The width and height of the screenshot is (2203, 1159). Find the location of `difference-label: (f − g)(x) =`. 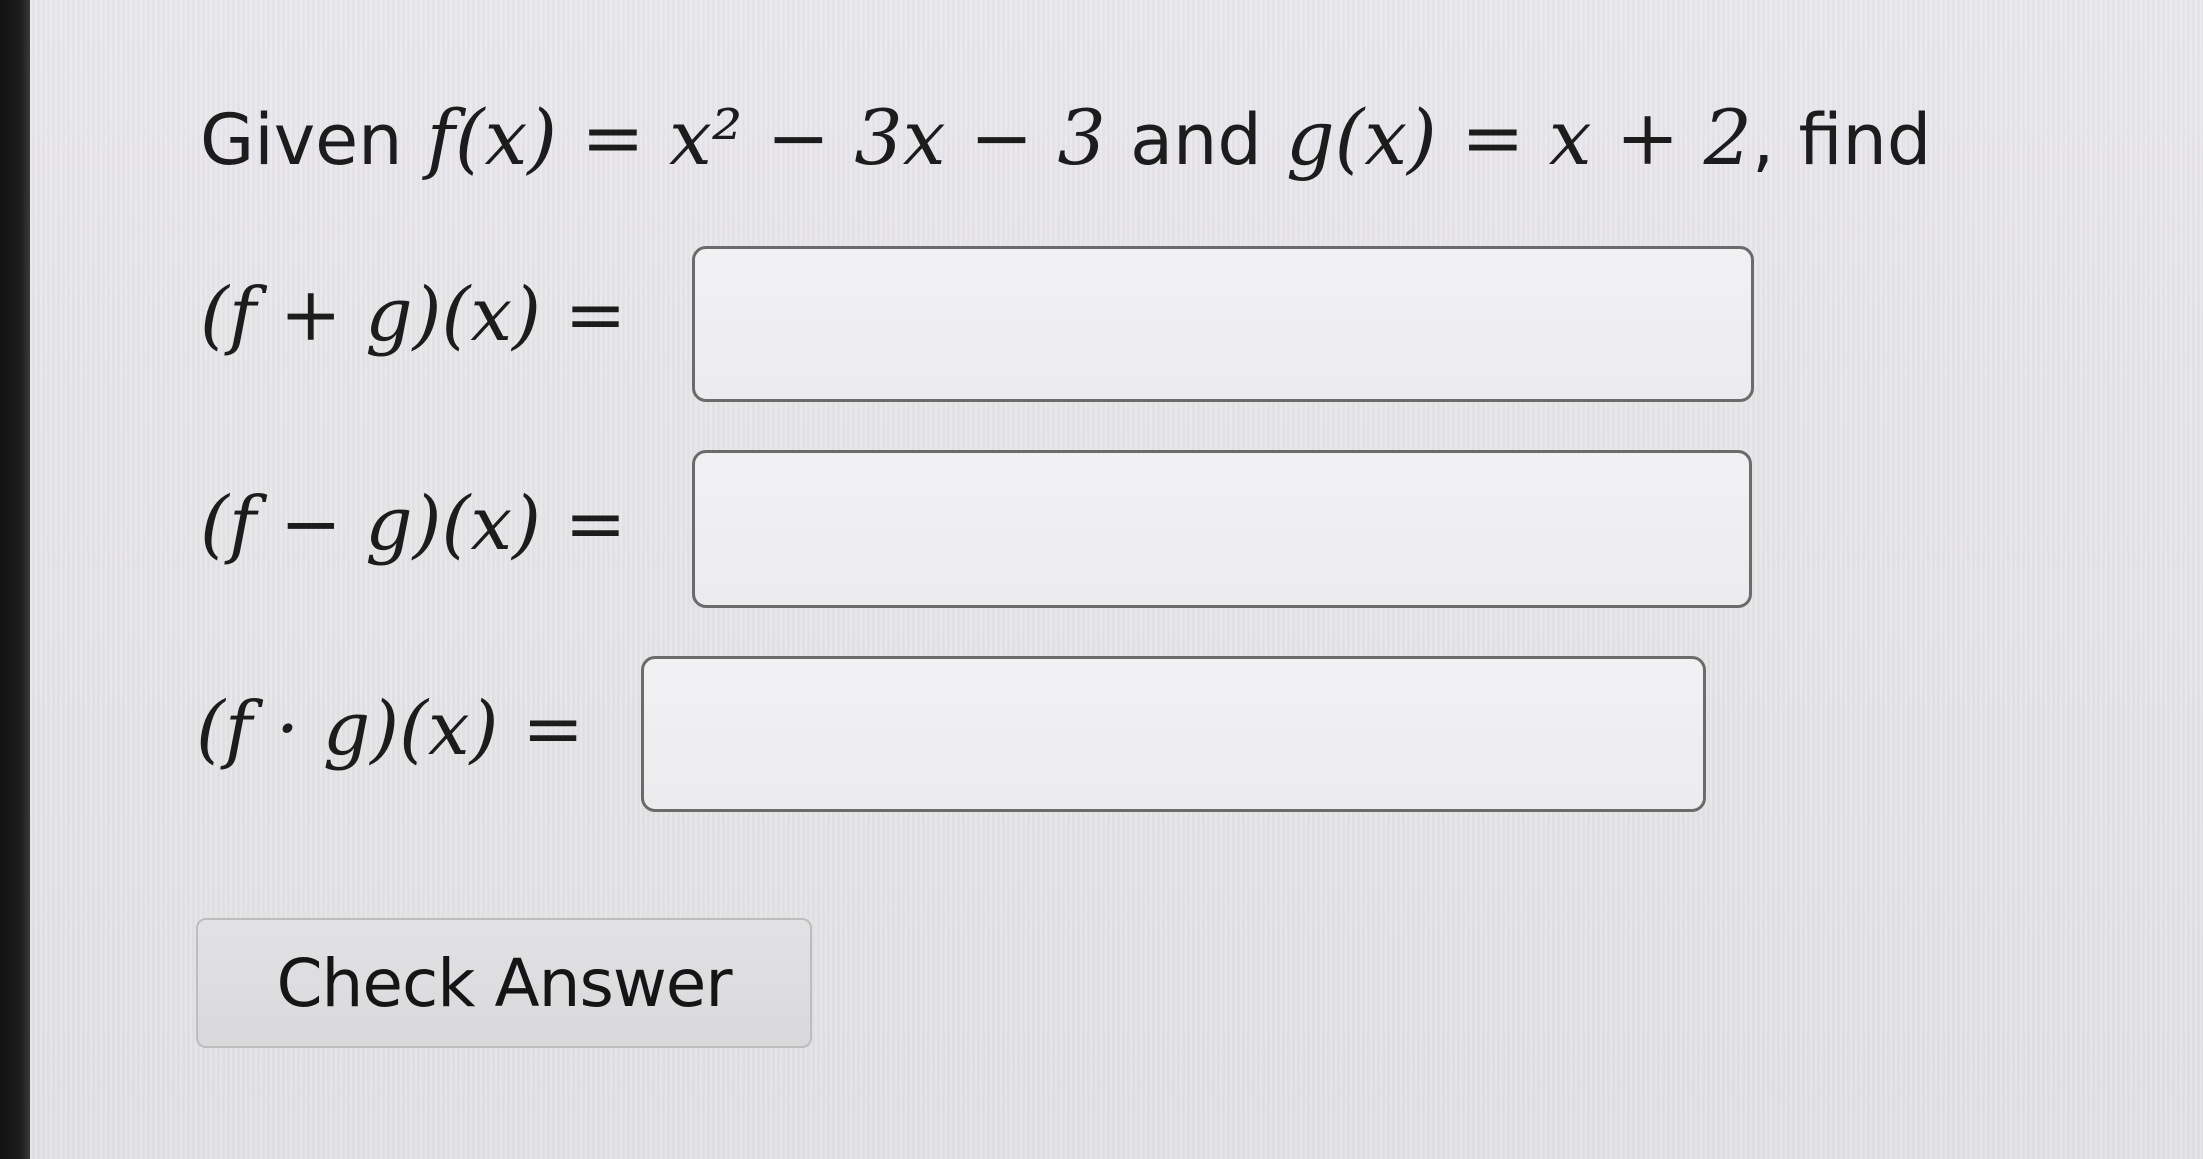

difference-label: (f − g)(x) = is located at coordinates (413, 524).